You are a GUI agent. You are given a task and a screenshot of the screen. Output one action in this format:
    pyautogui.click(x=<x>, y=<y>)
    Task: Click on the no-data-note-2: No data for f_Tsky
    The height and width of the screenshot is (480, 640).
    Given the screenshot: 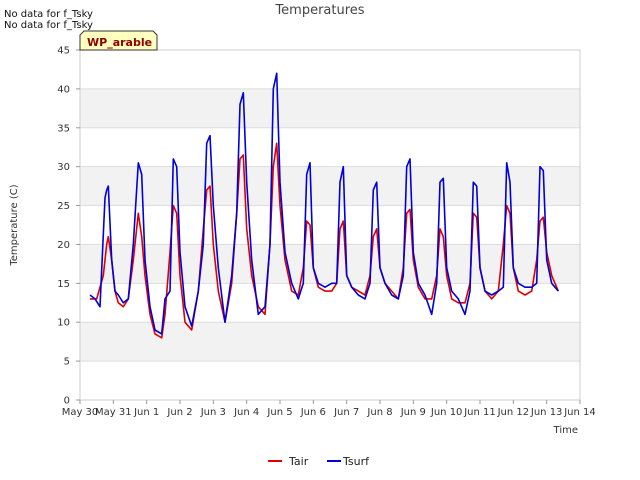 What is the action you would take?
    pyautogui.click(x=48, y=25)
    